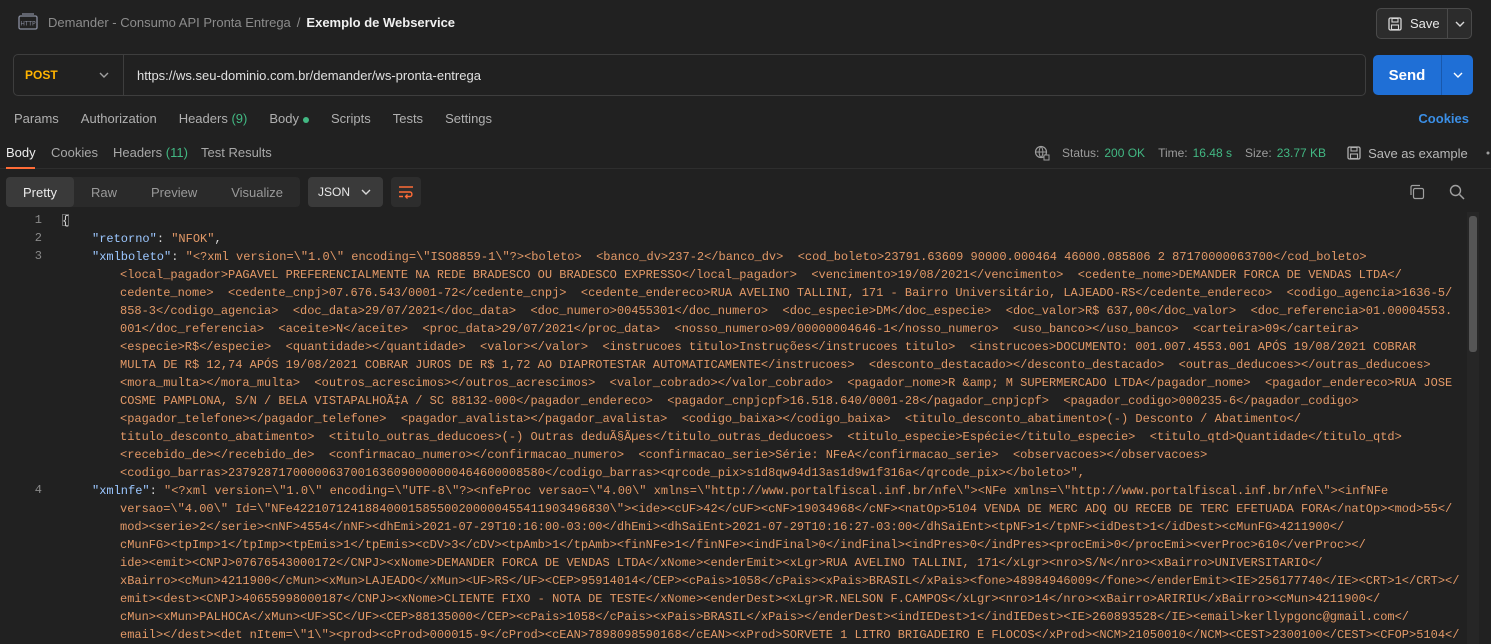  Describe the element at coordinates (124, 239) in the screenshot. I see `json-key: "retorno"` at that location.